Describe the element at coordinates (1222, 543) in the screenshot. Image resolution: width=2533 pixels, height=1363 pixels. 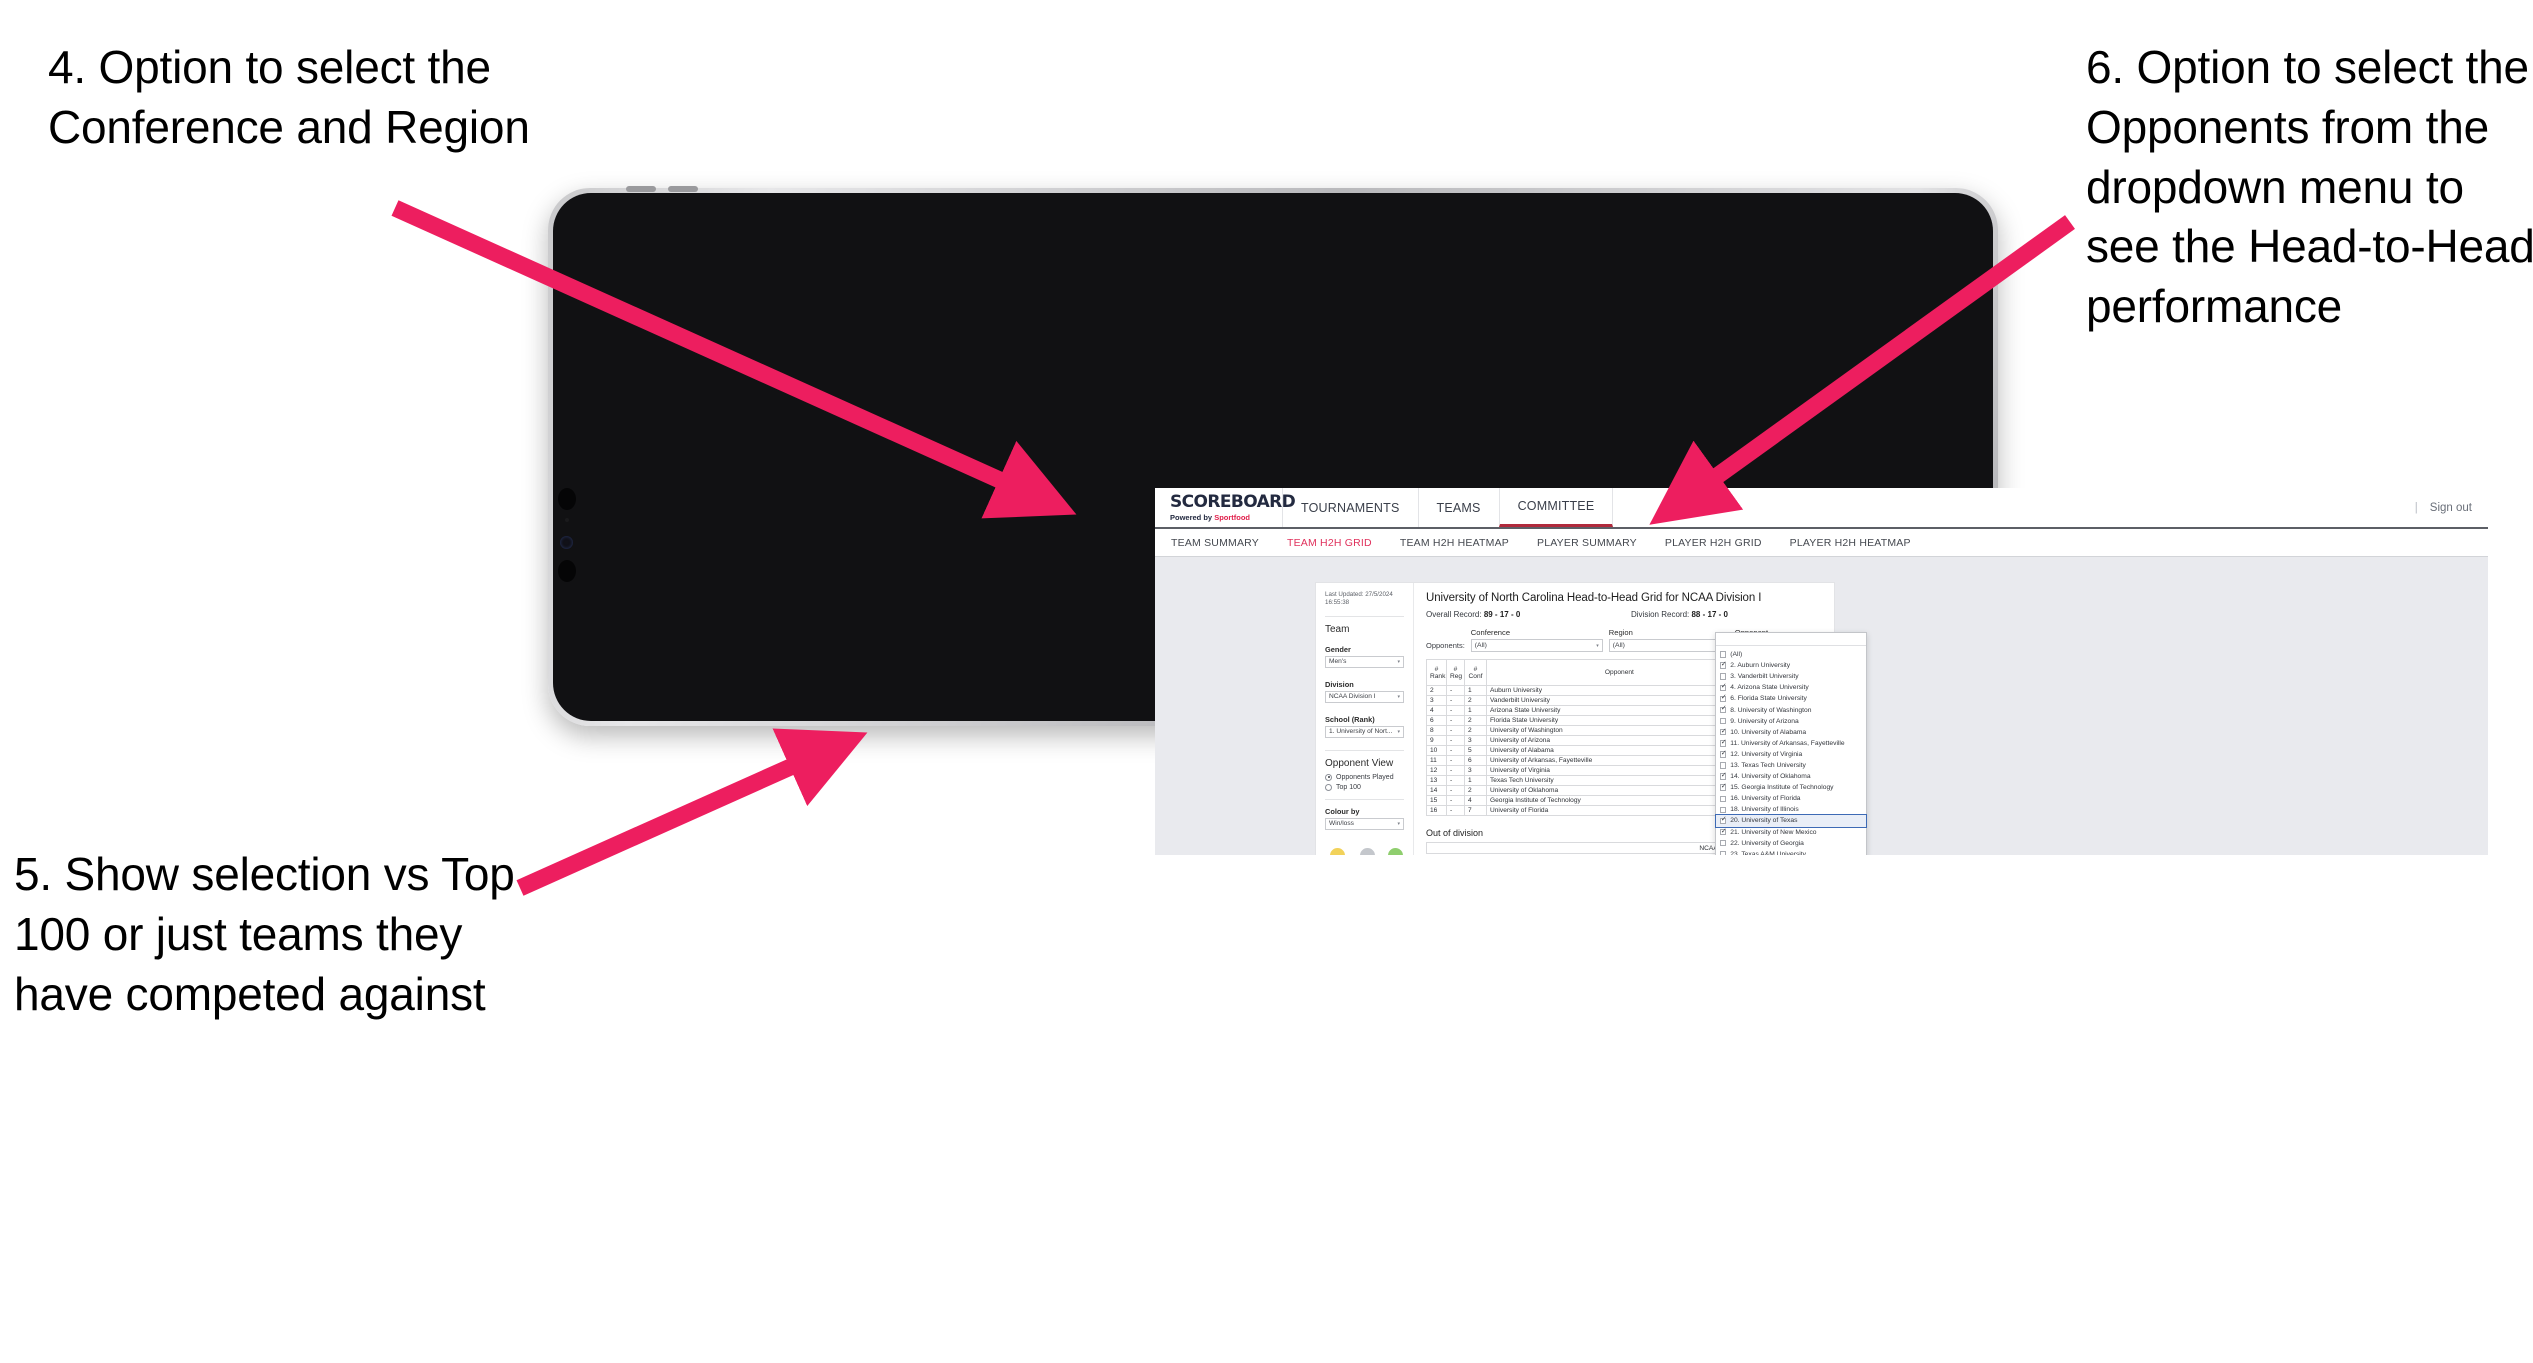
I see `tab-team-summary: TEAM SUMMARY` at that location.